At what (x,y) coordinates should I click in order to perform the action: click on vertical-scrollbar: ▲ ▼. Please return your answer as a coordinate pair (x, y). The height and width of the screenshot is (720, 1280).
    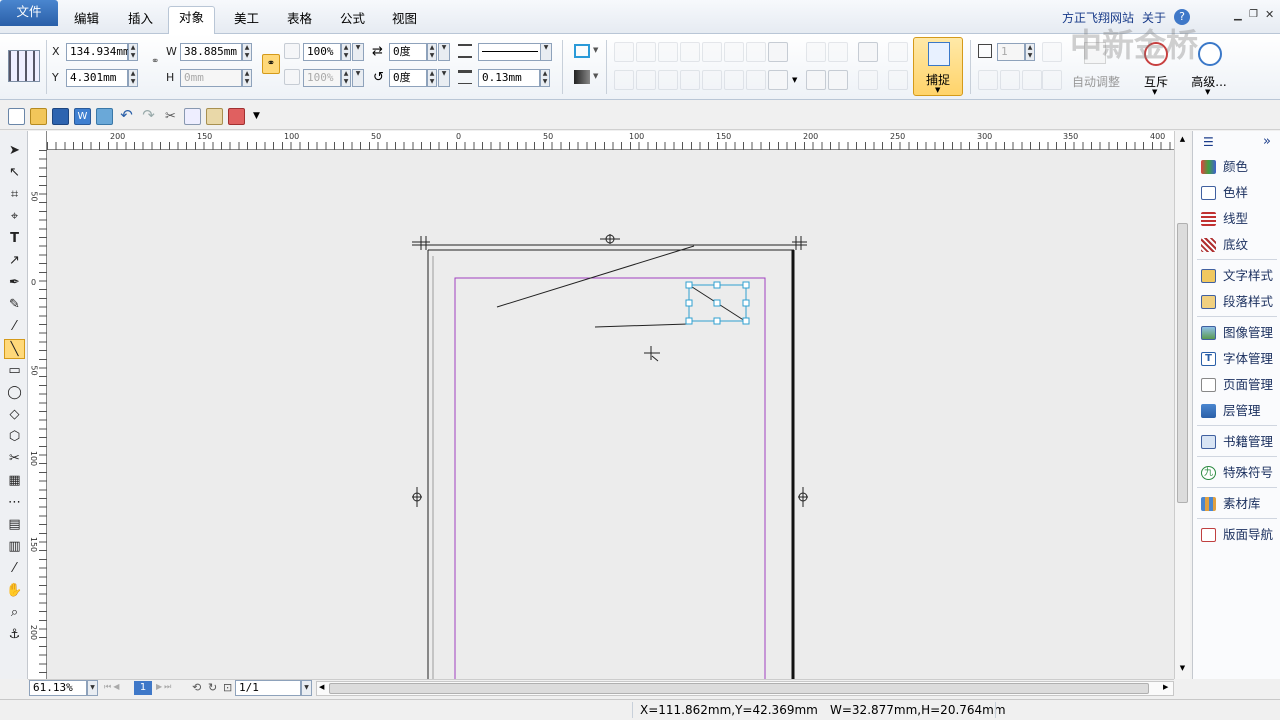
    Looking at the image, I should click on (1182, 405).